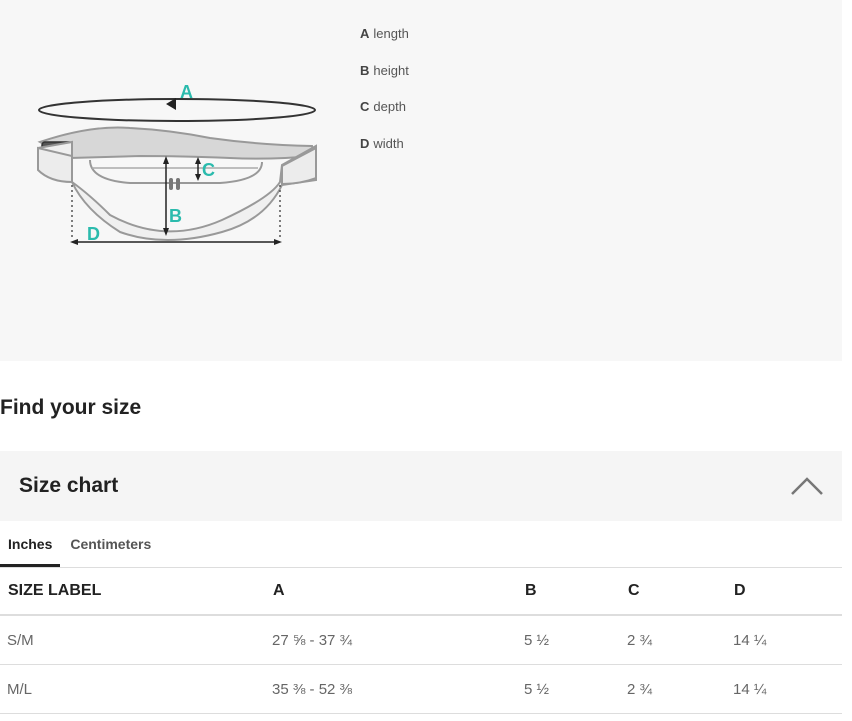  Describe the element at coordinates (365, 33) in the screenshot. I see `legend-key: A` at that location.